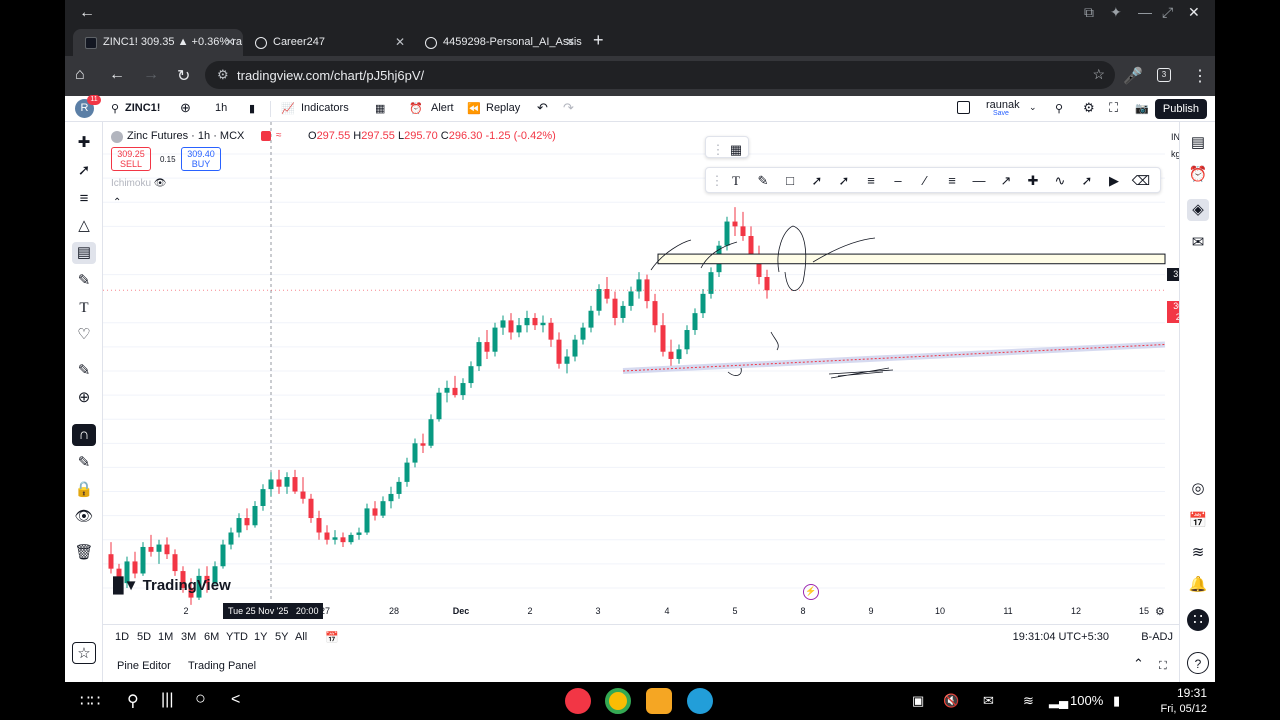 Image resolution: width=1280 pixels, height=720 pixels. Describe the element at coordinates (898, 181) in the screenshot. I see `horizontal-line-icon: –` at that location.